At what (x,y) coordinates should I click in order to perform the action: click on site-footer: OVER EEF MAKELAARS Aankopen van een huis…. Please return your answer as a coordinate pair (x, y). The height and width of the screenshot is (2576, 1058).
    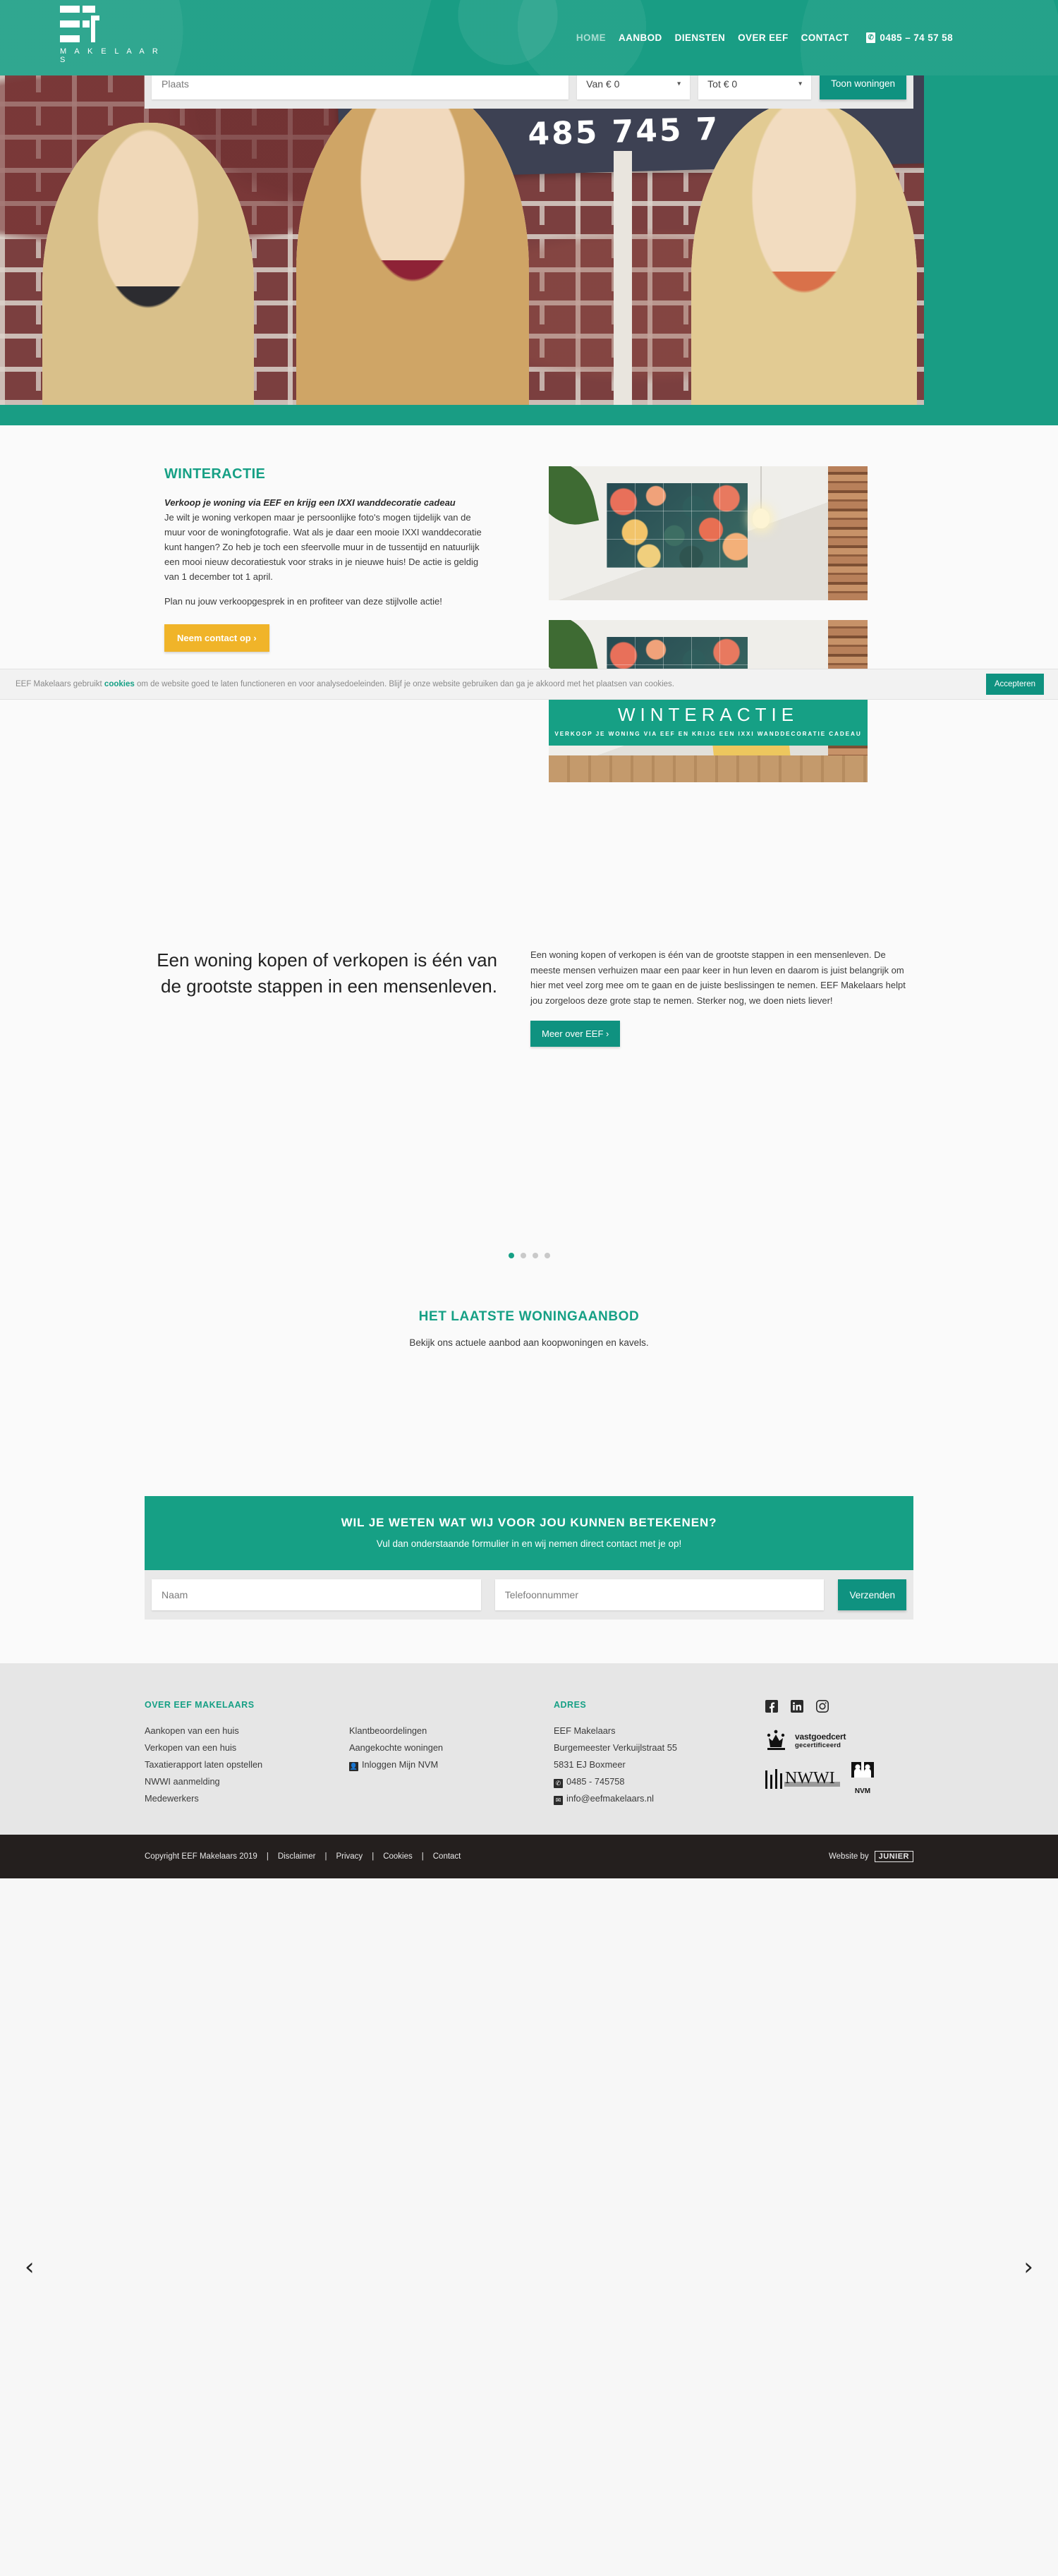
    Looking at the image, I should click on (529, 1749).